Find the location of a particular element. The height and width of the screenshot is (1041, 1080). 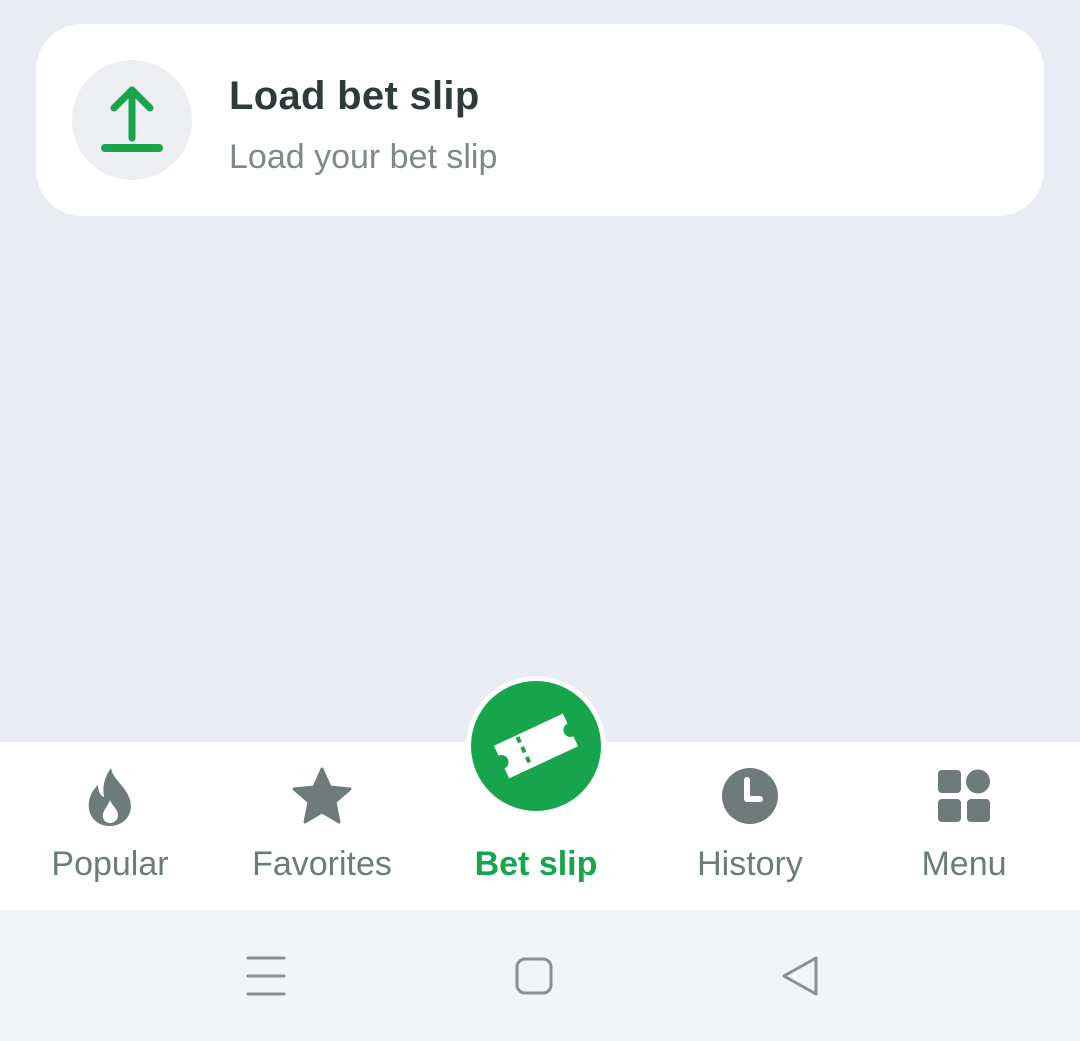

card-title: Load bet slip is located at coordinates (354, 96).